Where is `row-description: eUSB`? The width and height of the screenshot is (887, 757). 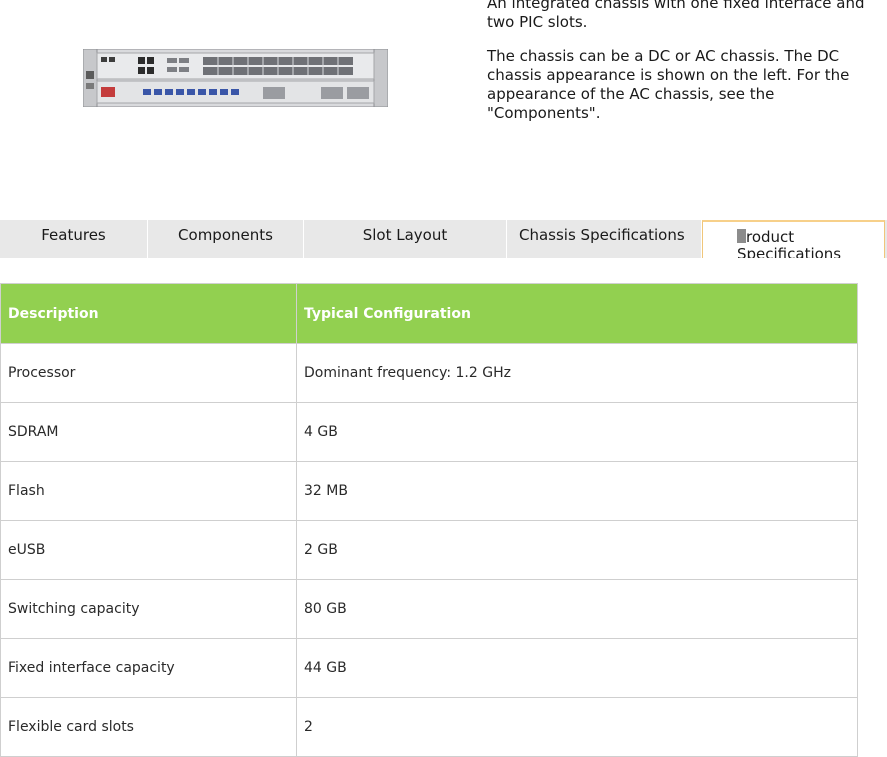 row-description: eUSB is located at coordinates (148, 550).